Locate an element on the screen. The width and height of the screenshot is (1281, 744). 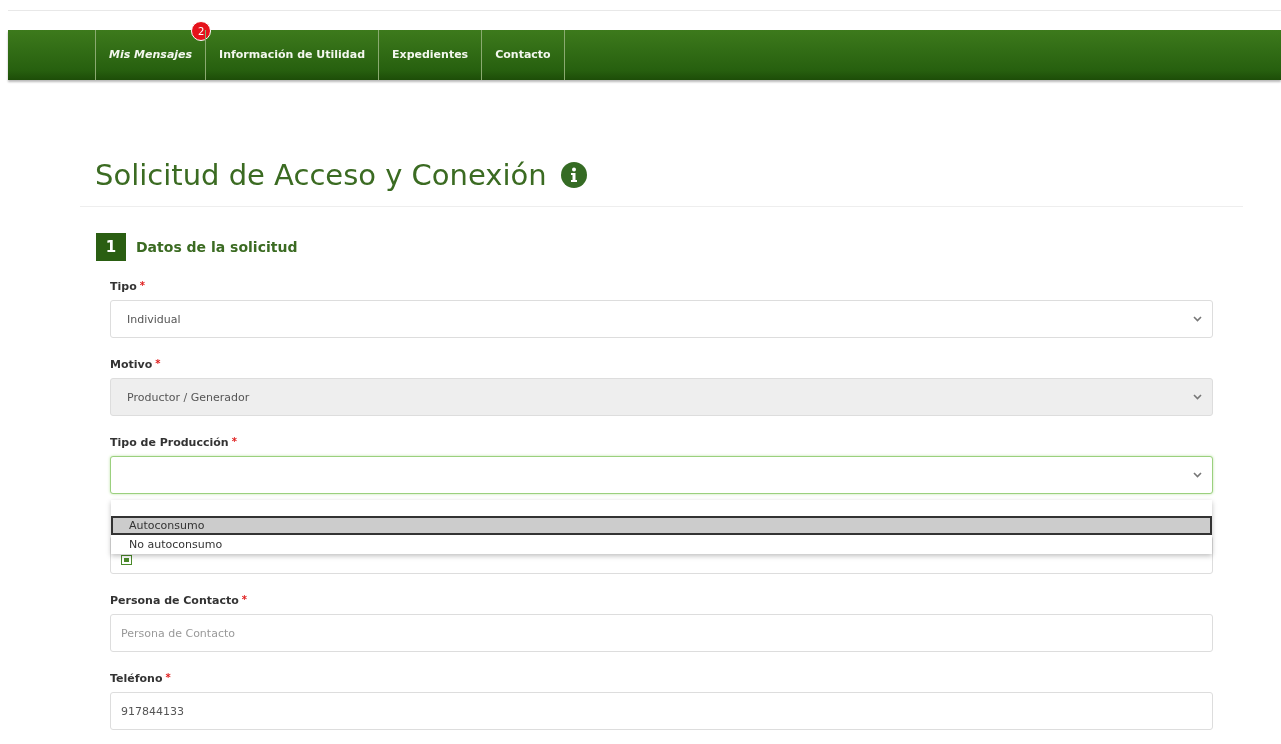
field-label: Motivo is located at coordinates (131, 364).